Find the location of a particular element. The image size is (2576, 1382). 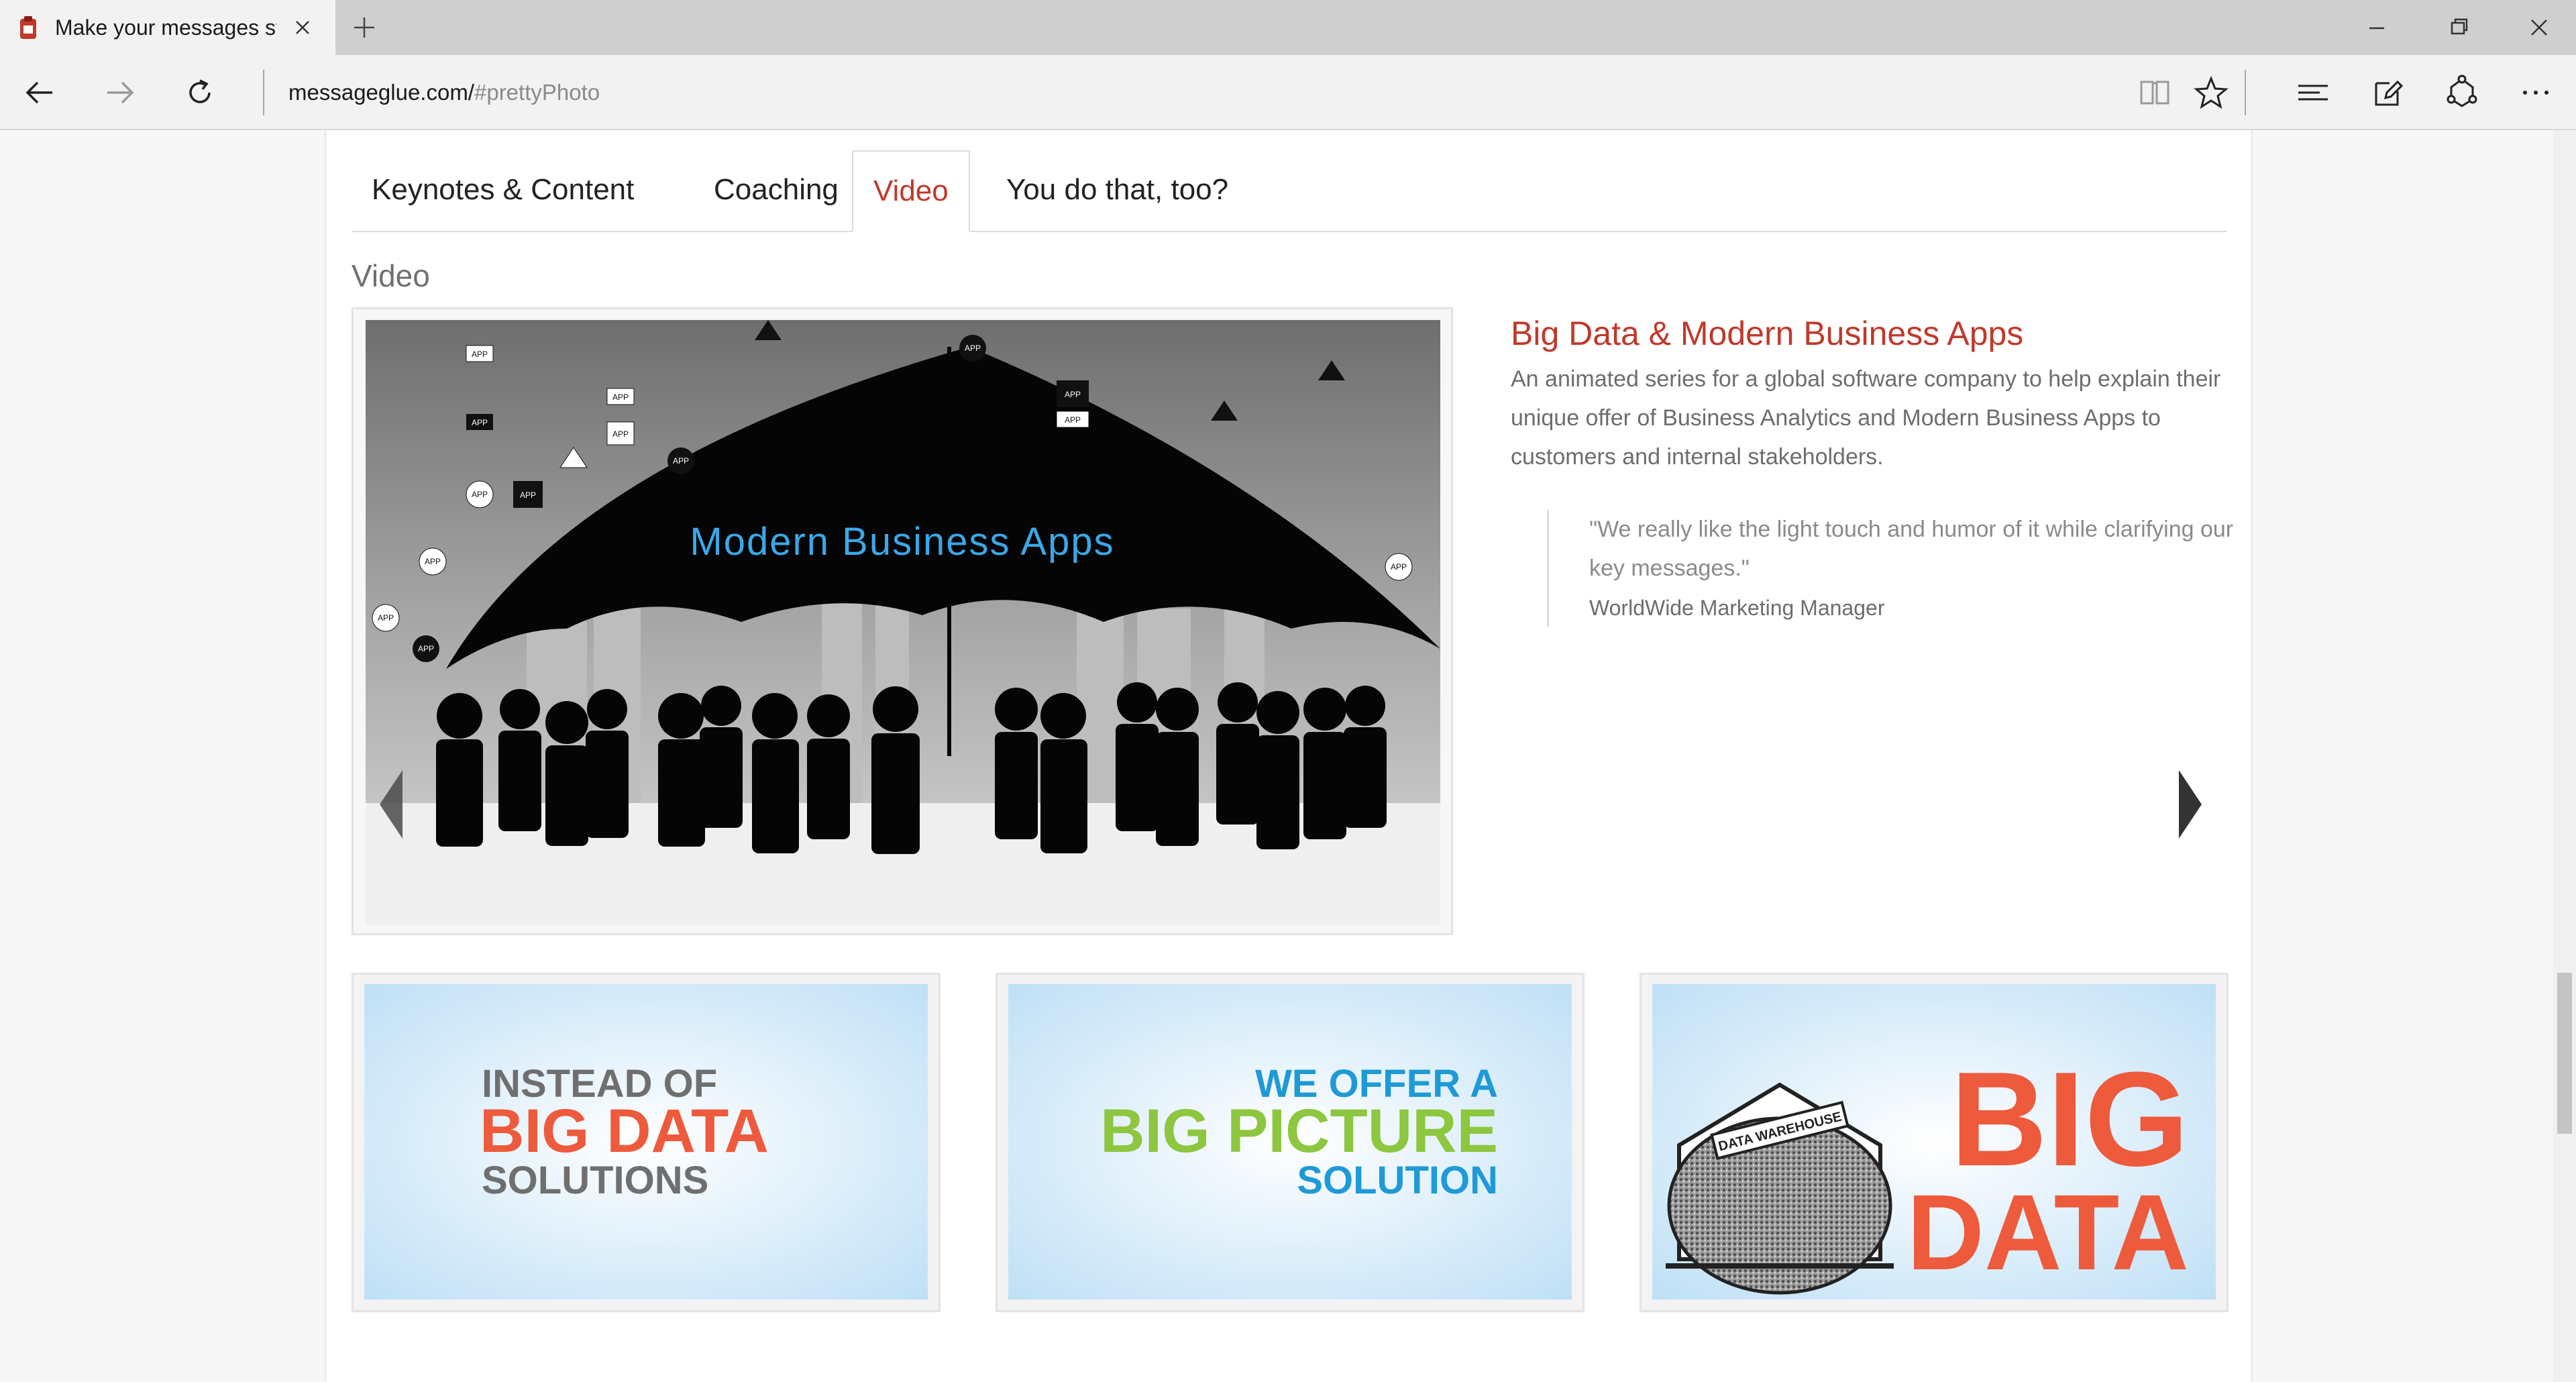

big-data-warehouse-image: DATA WAREHOUSE BIG DATA is located at coordinates (1934, 1141).